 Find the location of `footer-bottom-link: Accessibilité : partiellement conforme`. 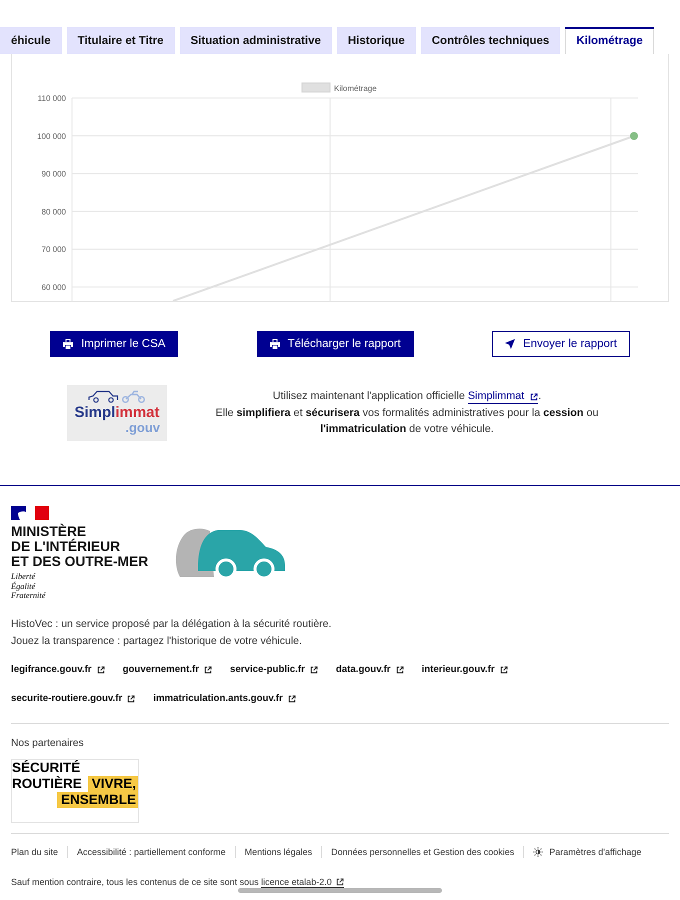

footer-bottom-link: Accessibilité : partiellement conforme is located at coordinates (151, 852).